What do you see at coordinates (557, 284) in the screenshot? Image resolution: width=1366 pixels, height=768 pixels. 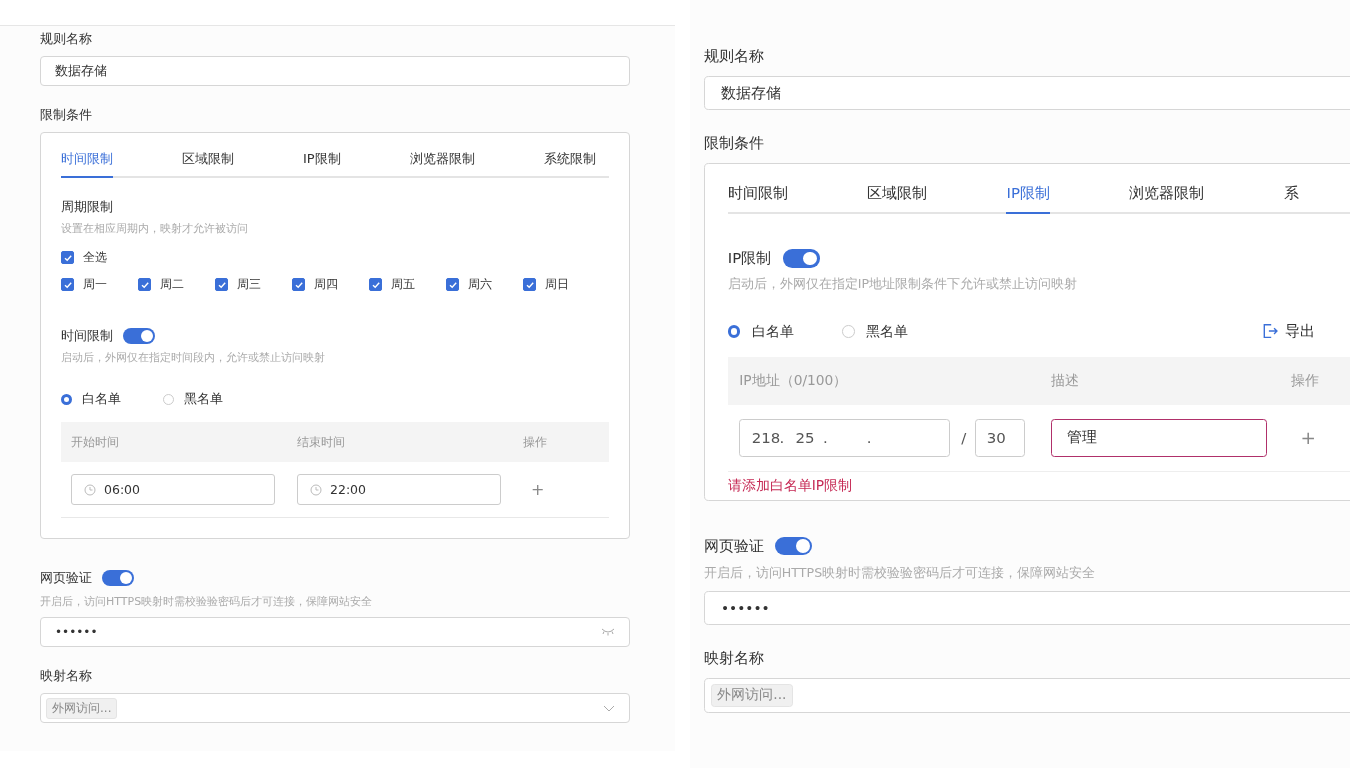 I see `checkbox-label: 周日` at bounding box center [557, 284].